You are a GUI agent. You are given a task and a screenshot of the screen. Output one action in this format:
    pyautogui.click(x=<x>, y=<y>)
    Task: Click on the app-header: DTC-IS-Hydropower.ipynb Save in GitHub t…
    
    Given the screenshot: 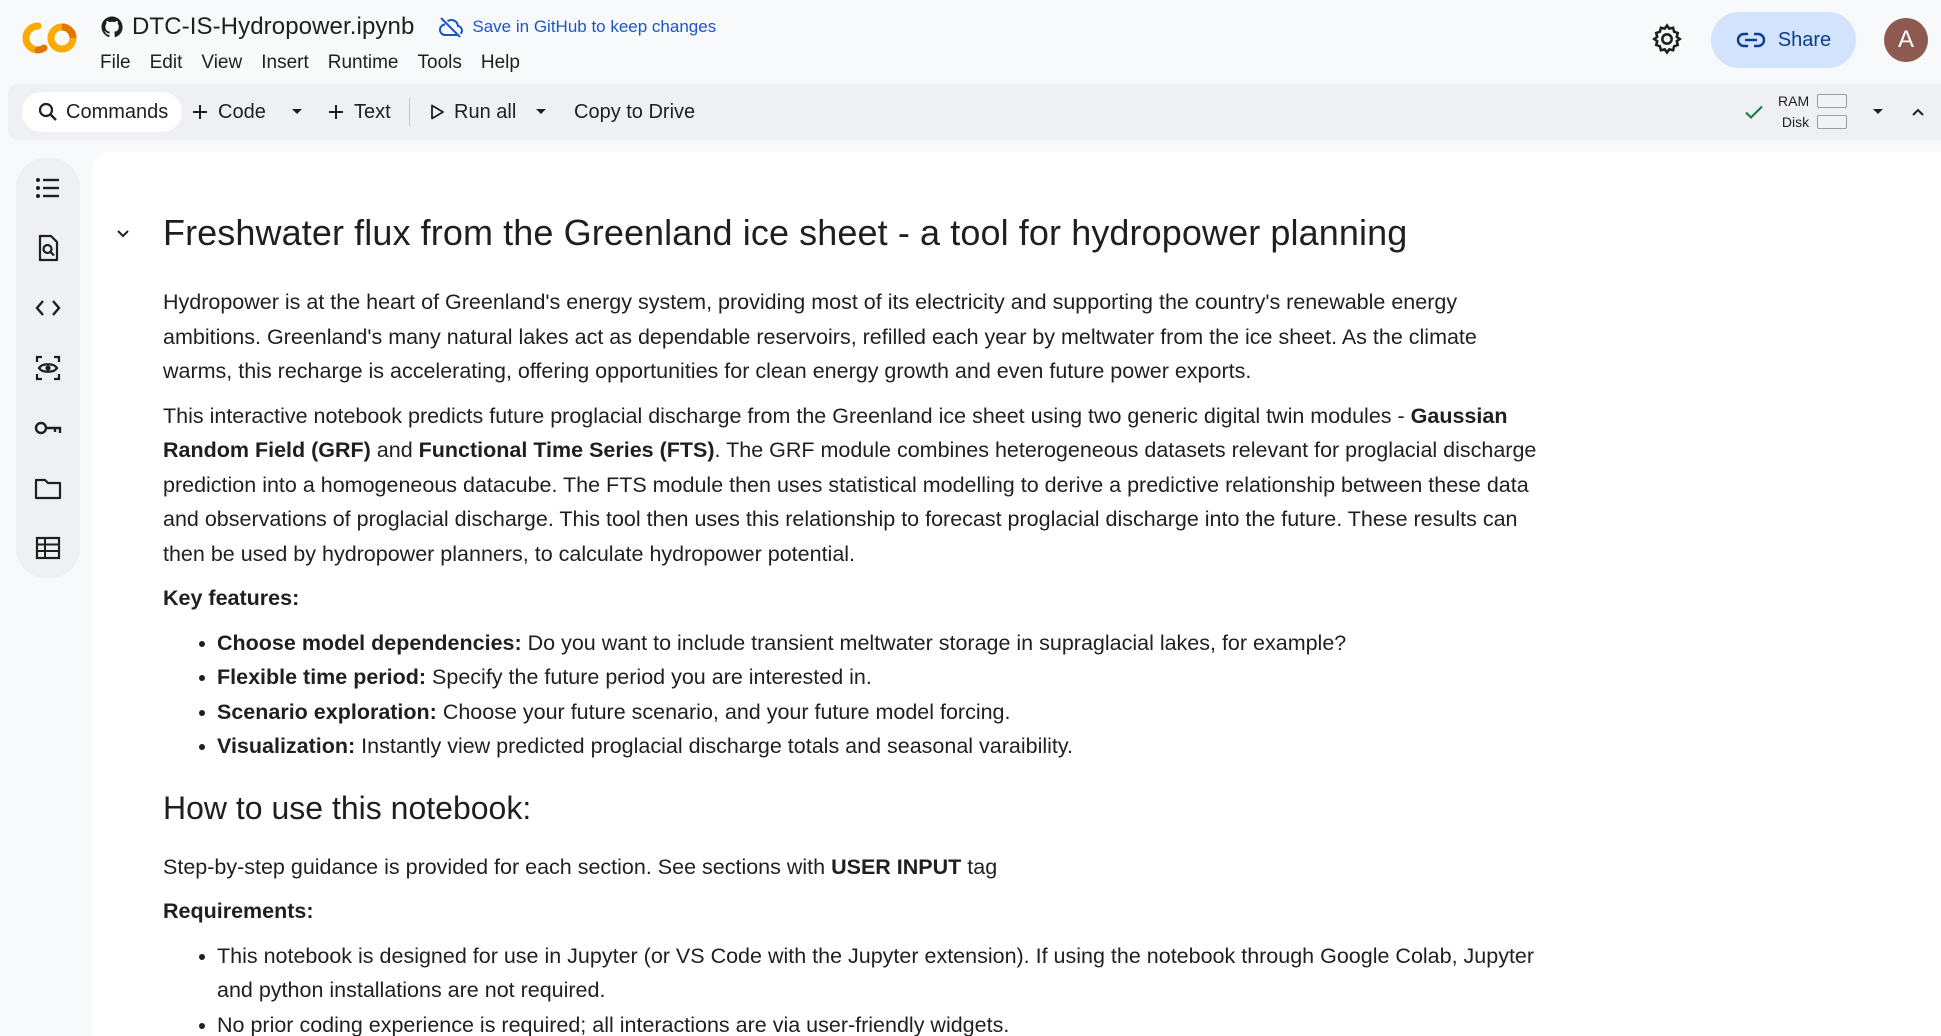 What is the action you would take?
    pyautogui.click(x=970, y=42)
    